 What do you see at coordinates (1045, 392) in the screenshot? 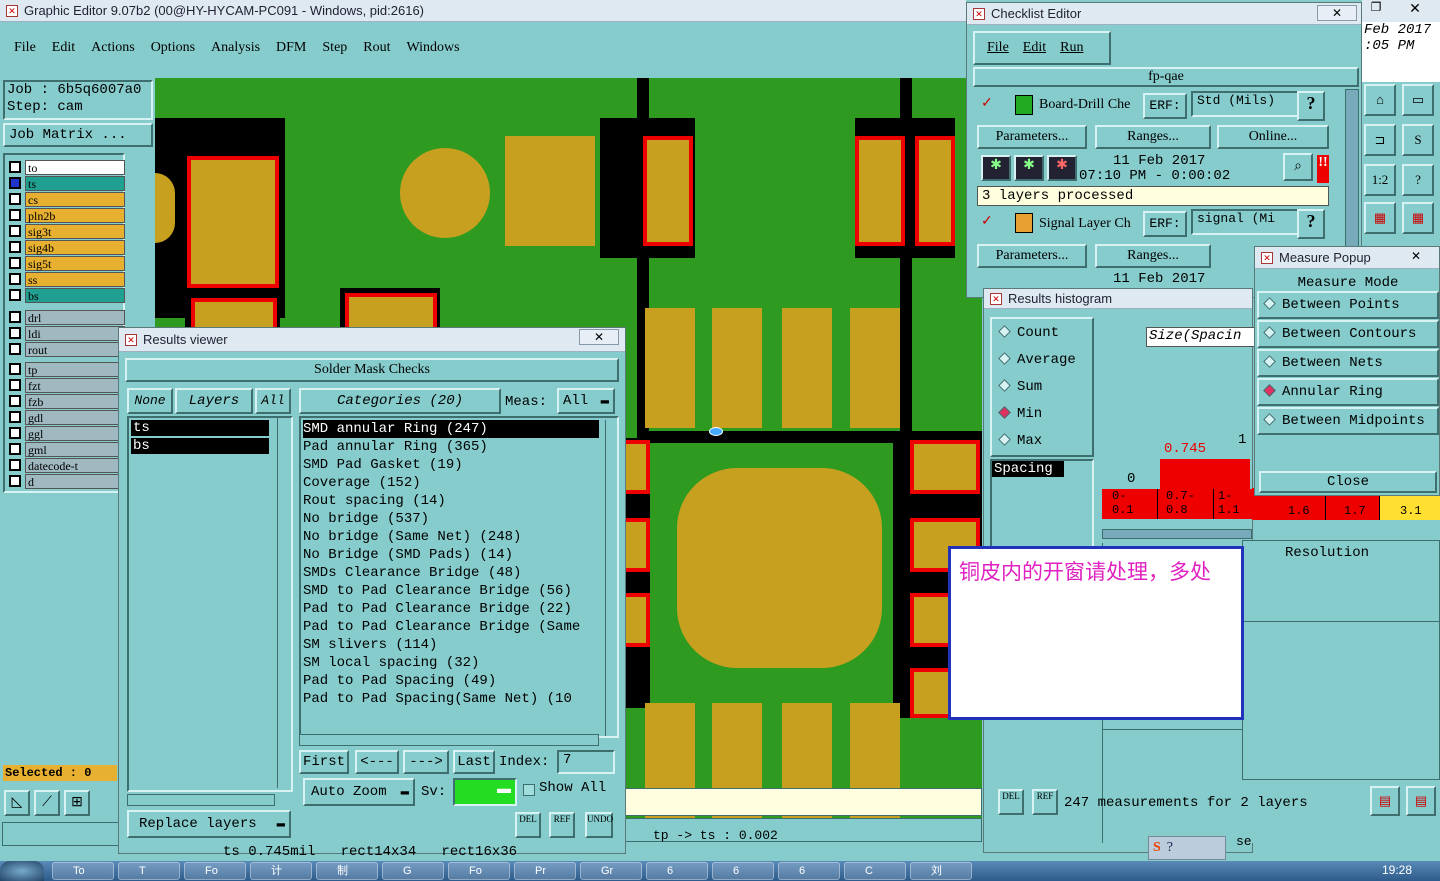
I see `option-sum: Sum` at bounding box center [1045, 392].